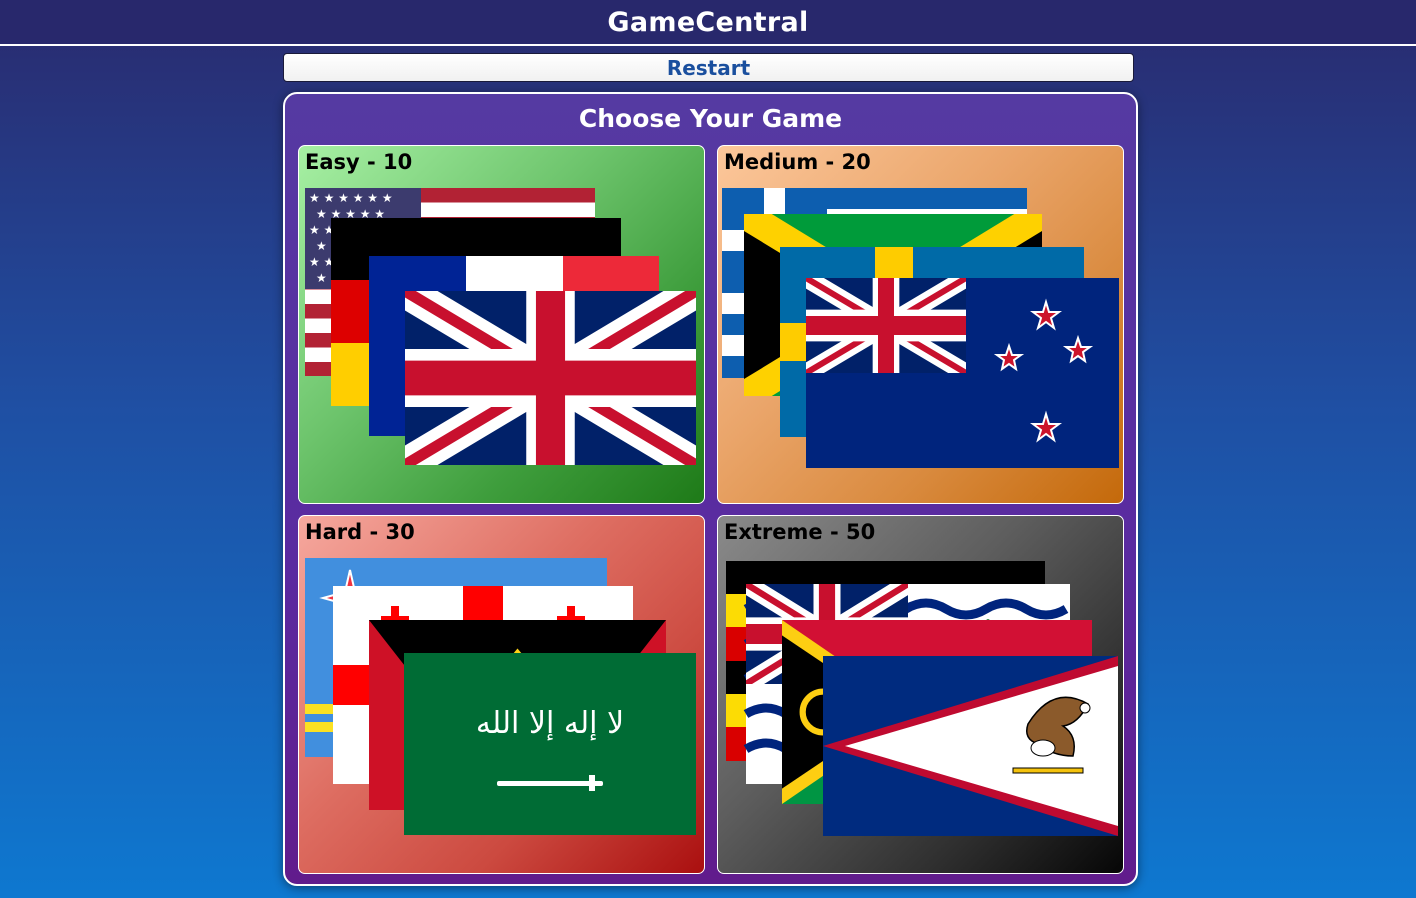 The width and height of the screenshot is (1416, 898). Describe the element at coordinates (708, 67) in the screenshot. I see `restart-button: Restart` at that location.